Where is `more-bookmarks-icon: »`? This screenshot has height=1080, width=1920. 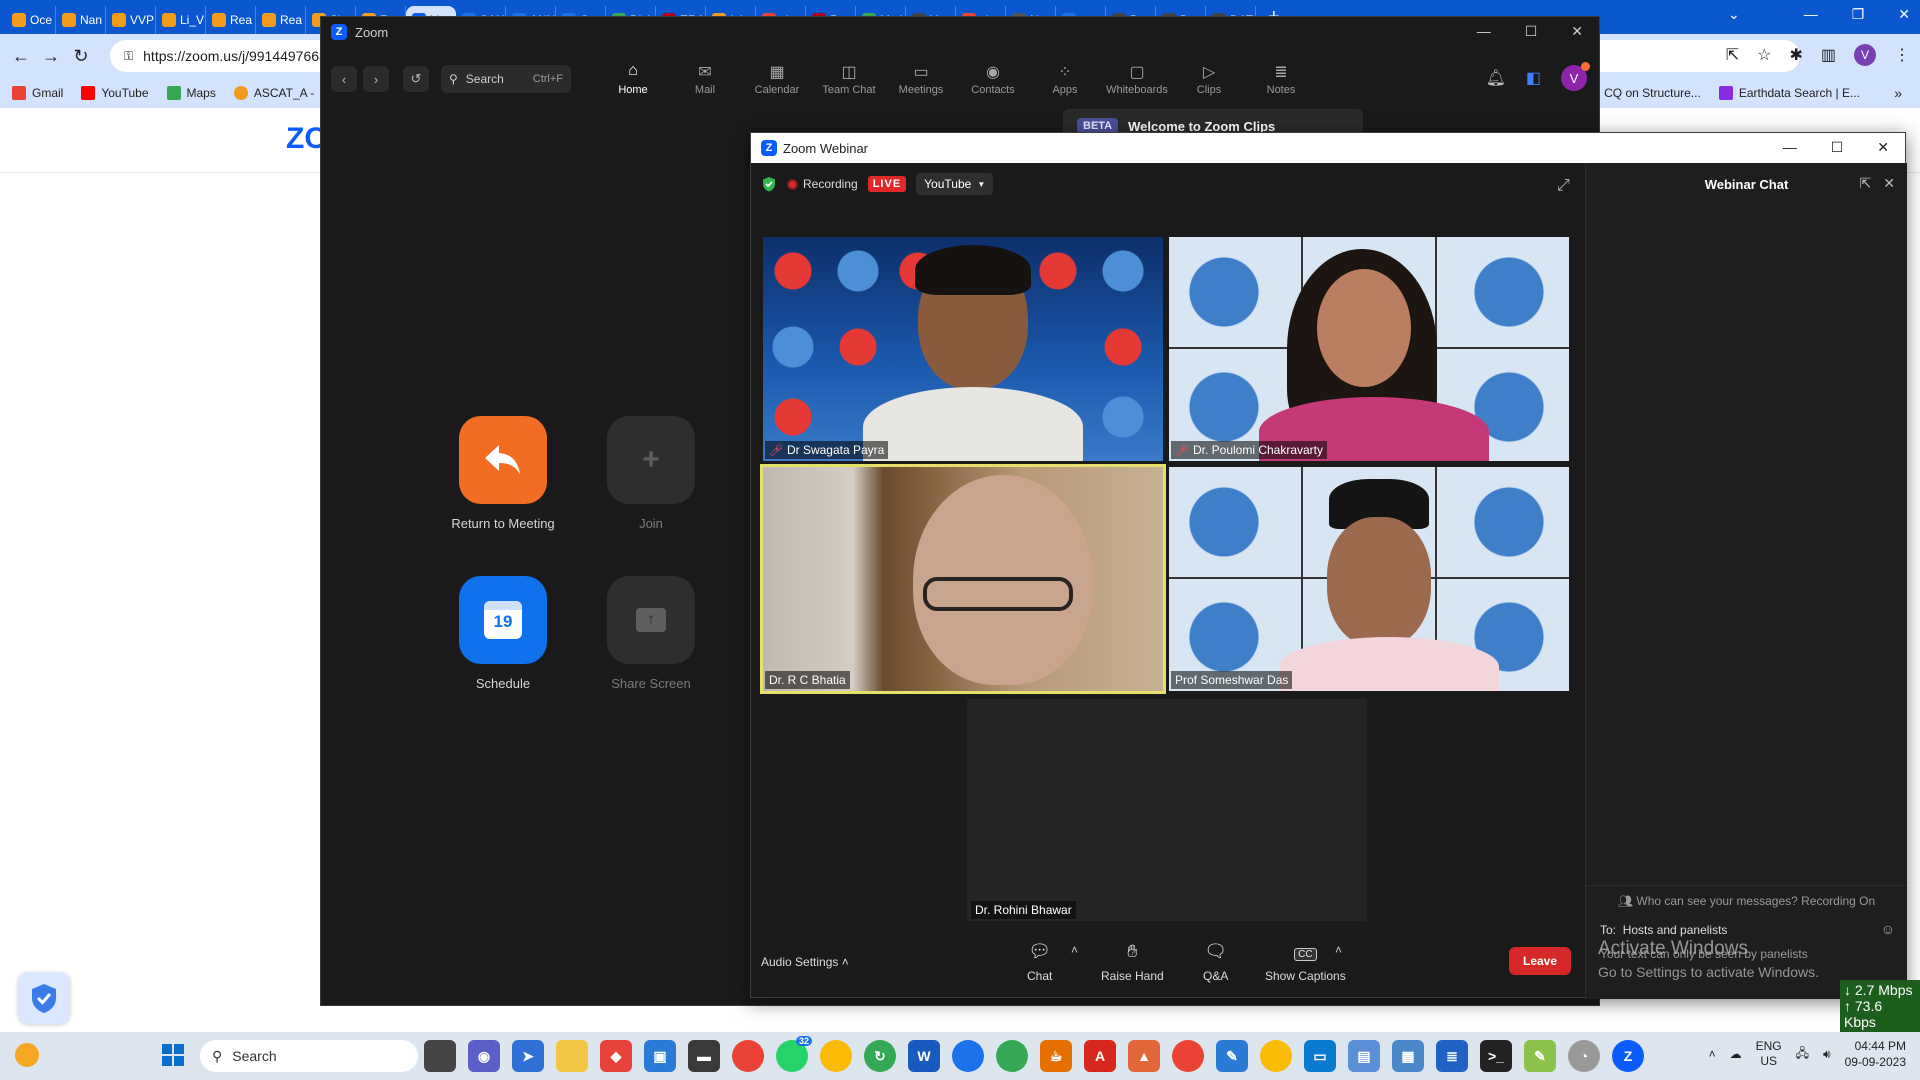 more-bookmarks-icon: » is located at coordinates (1898, 93).